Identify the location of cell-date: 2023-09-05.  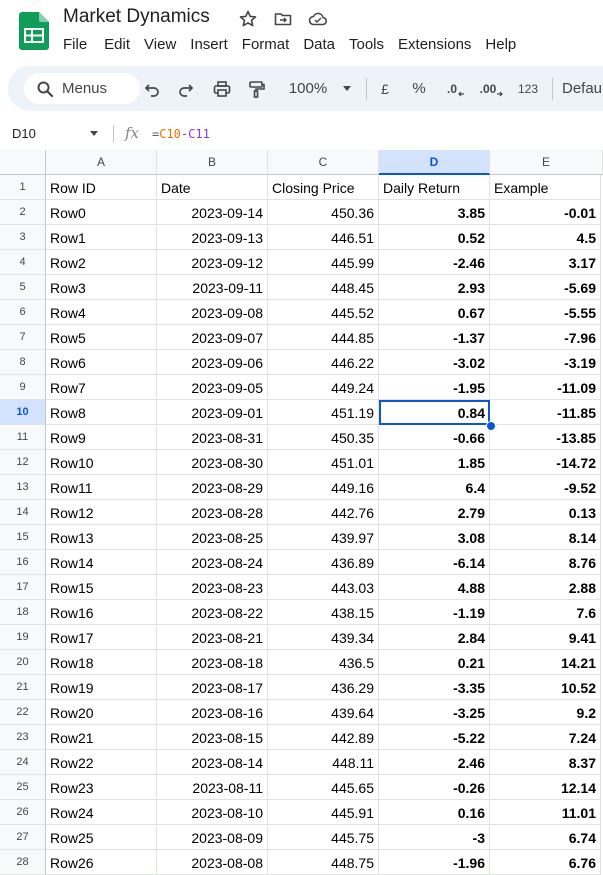
(212, 387).